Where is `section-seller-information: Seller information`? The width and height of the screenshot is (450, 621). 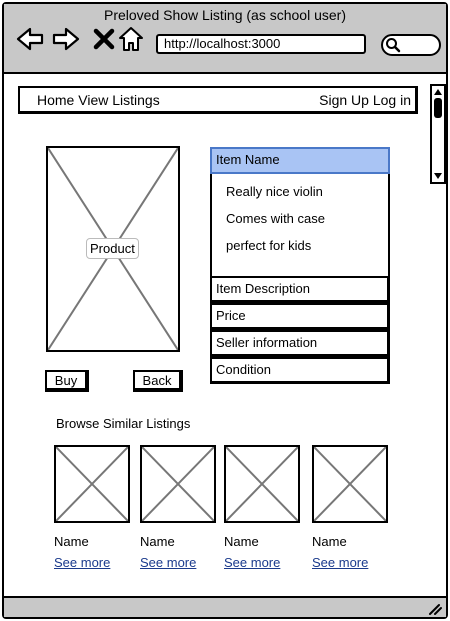 section-seller-information: Seller information is located at coordinates (300, 343).